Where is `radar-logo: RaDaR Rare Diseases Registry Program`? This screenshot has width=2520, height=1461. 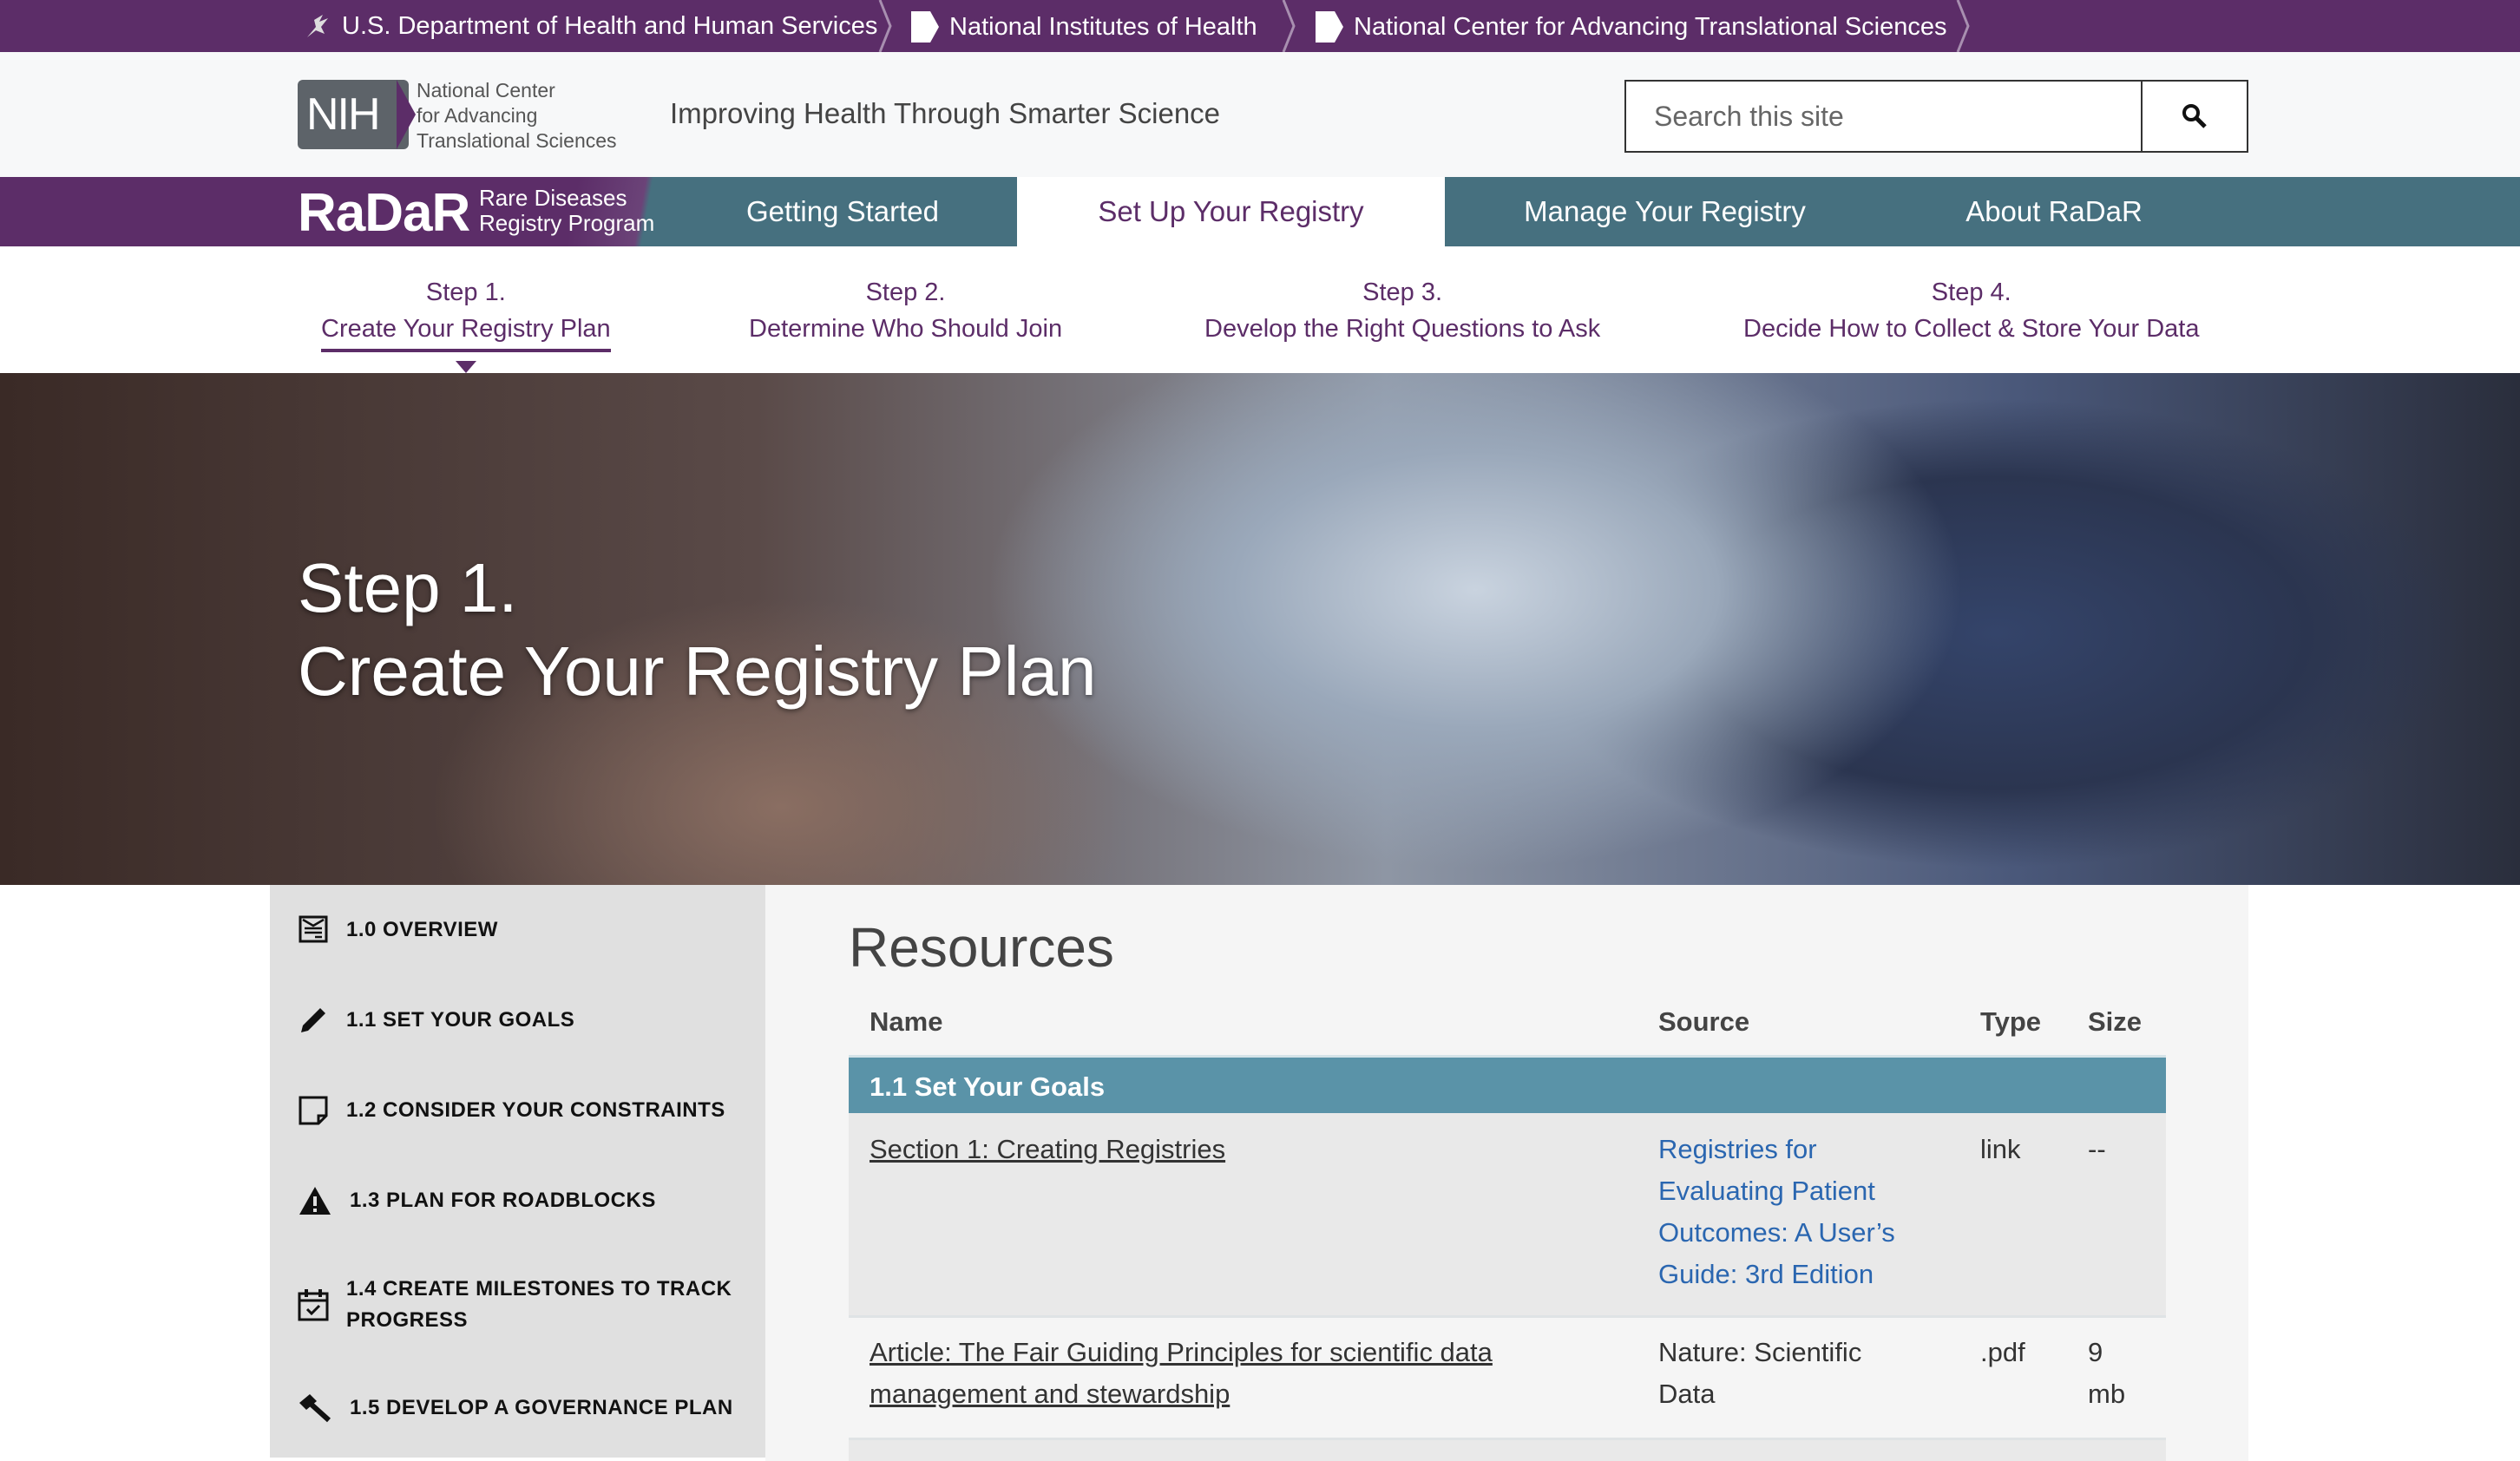 radar-logo: RaDaR Rare Diseases Registry Program is located at coordinates (334, 211).